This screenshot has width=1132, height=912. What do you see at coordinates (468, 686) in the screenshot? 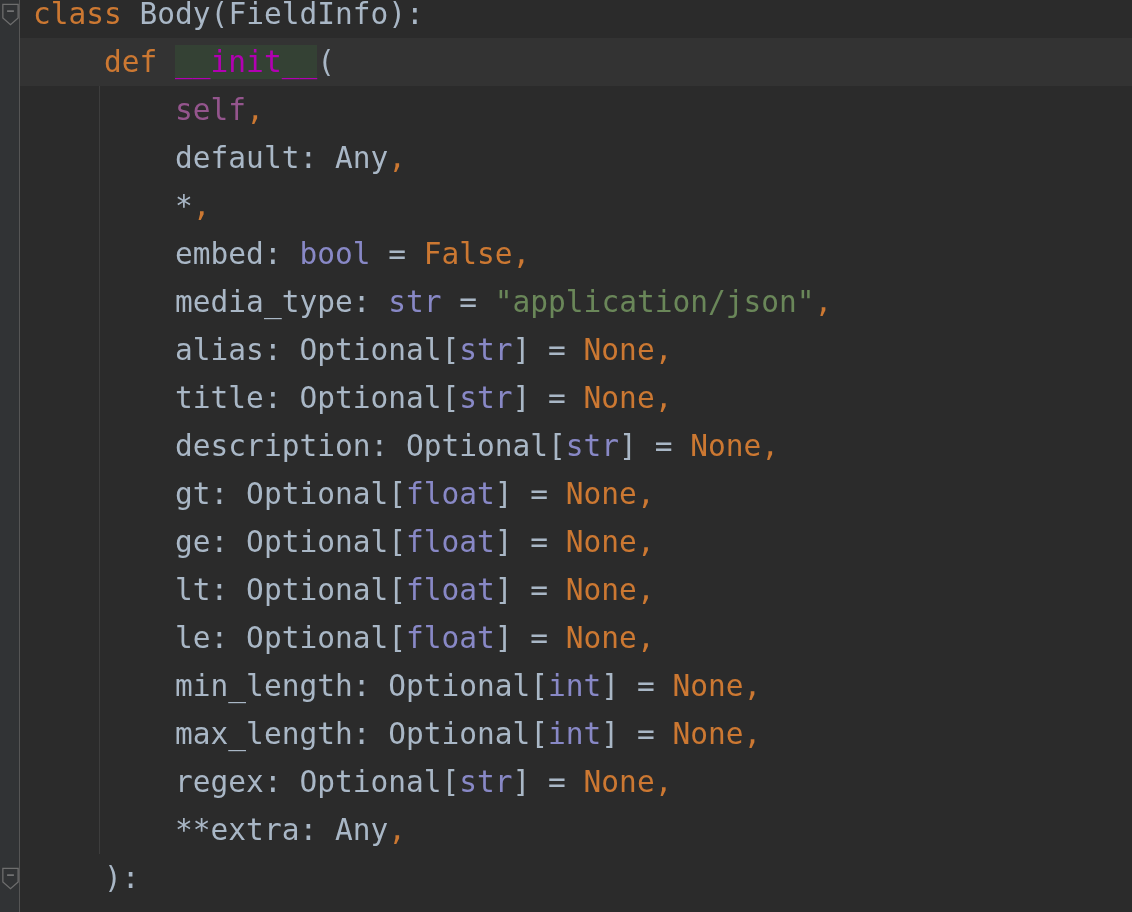
I see `code-line: min_length: Optional[int] = None,` at bounding box center [468, 686].